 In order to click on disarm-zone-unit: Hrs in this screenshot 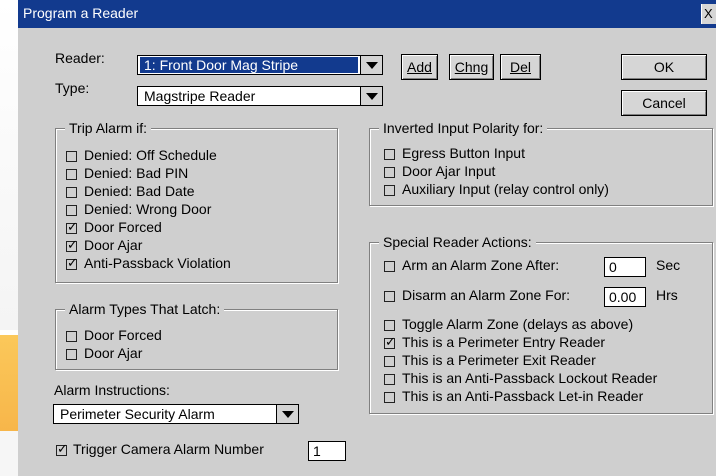, I will do `click(667, 295)`.